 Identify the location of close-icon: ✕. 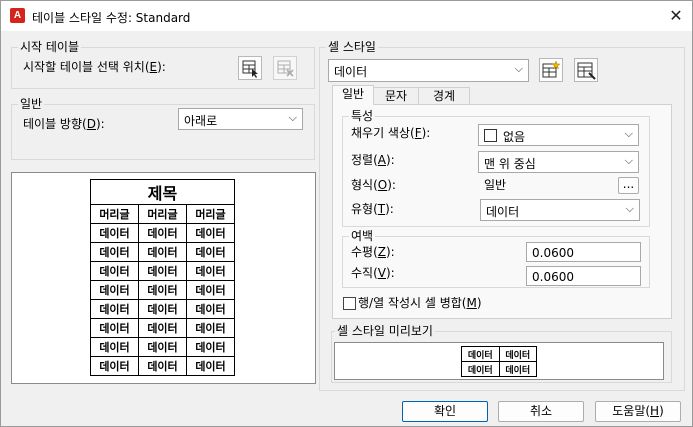
(676, 15).